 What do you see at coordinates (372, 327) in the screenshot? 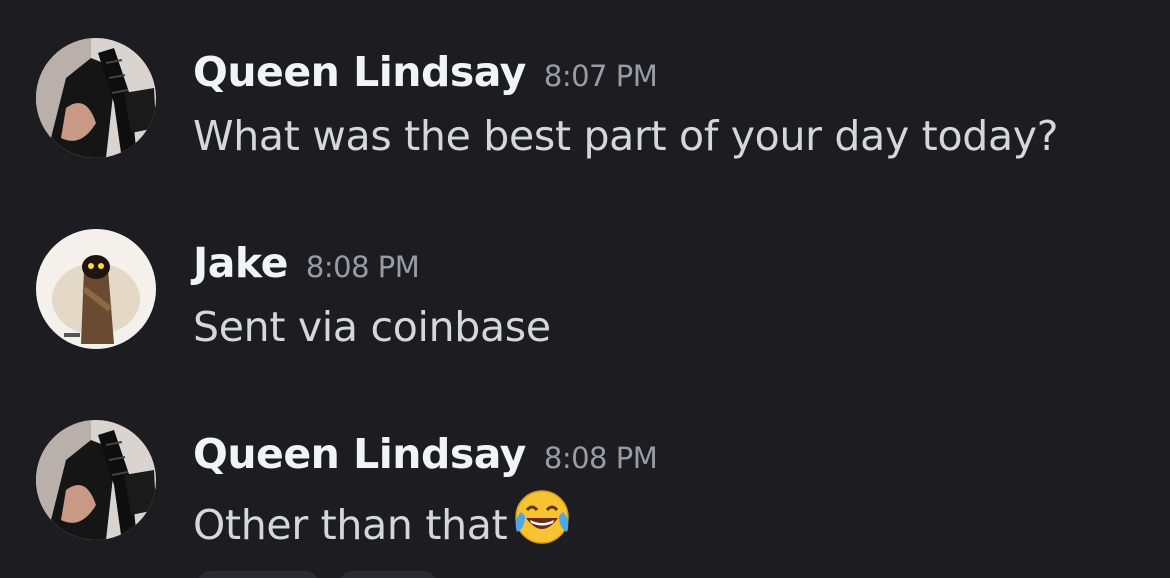
I see `message-text: Sent via coinbase` at bounding box center [372, 327].